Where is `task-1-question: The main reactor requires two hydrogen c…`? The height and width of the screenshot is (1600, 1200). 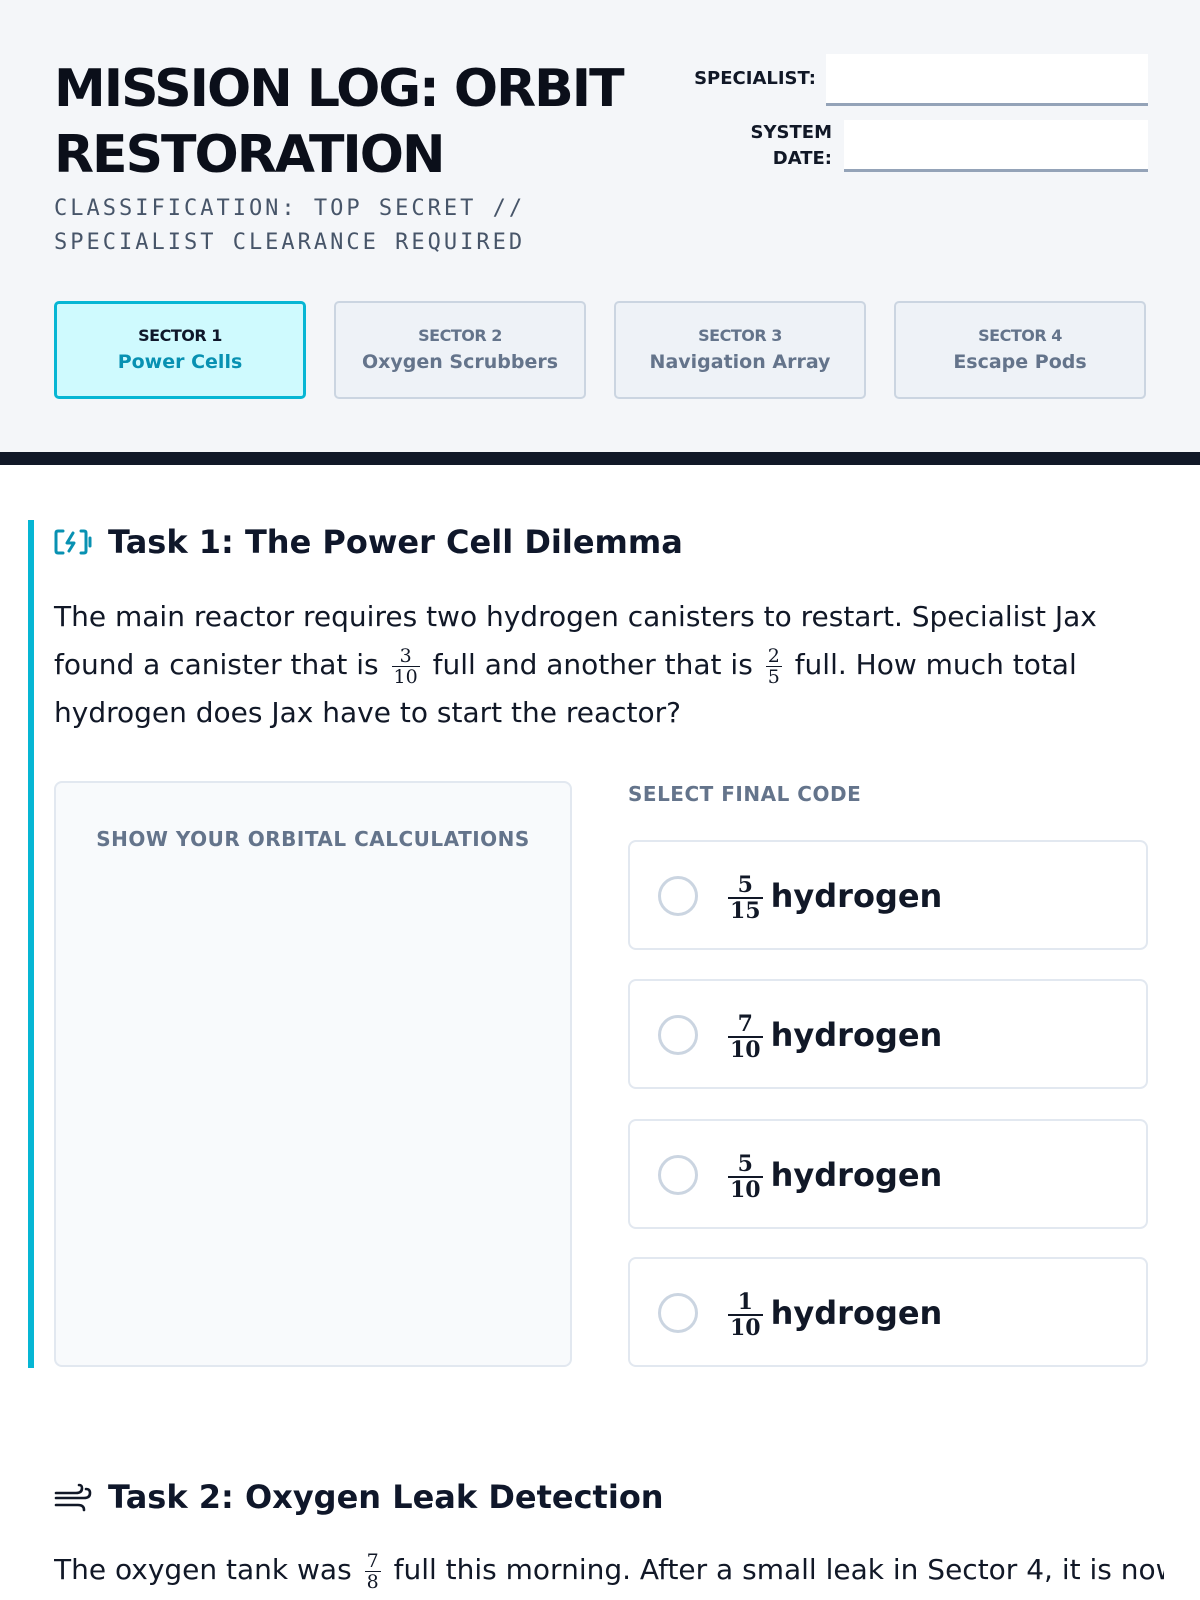 task-1-question: The main reactor requires two hydrogen c… is located at coordinates (575, 664).